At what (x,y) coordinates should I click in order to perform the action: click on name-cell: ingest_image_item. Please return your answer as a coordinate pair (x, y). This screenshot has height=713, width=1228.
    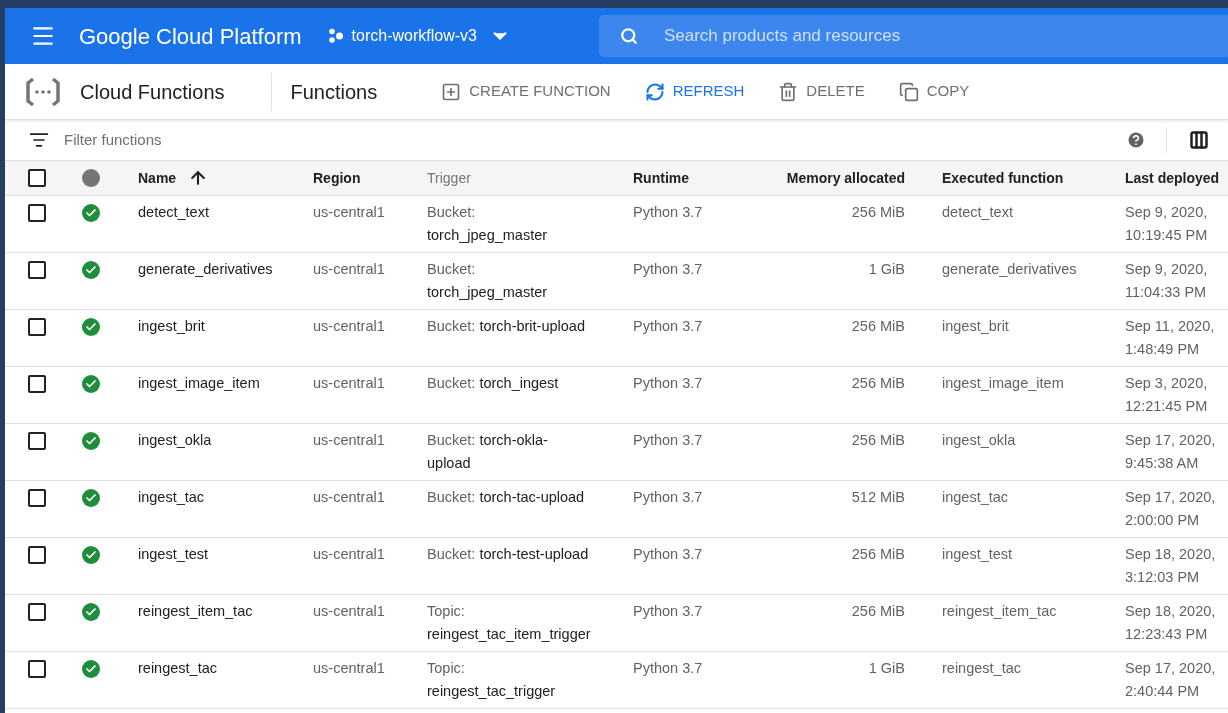
    Looking at the image, I should click on (199, 383).